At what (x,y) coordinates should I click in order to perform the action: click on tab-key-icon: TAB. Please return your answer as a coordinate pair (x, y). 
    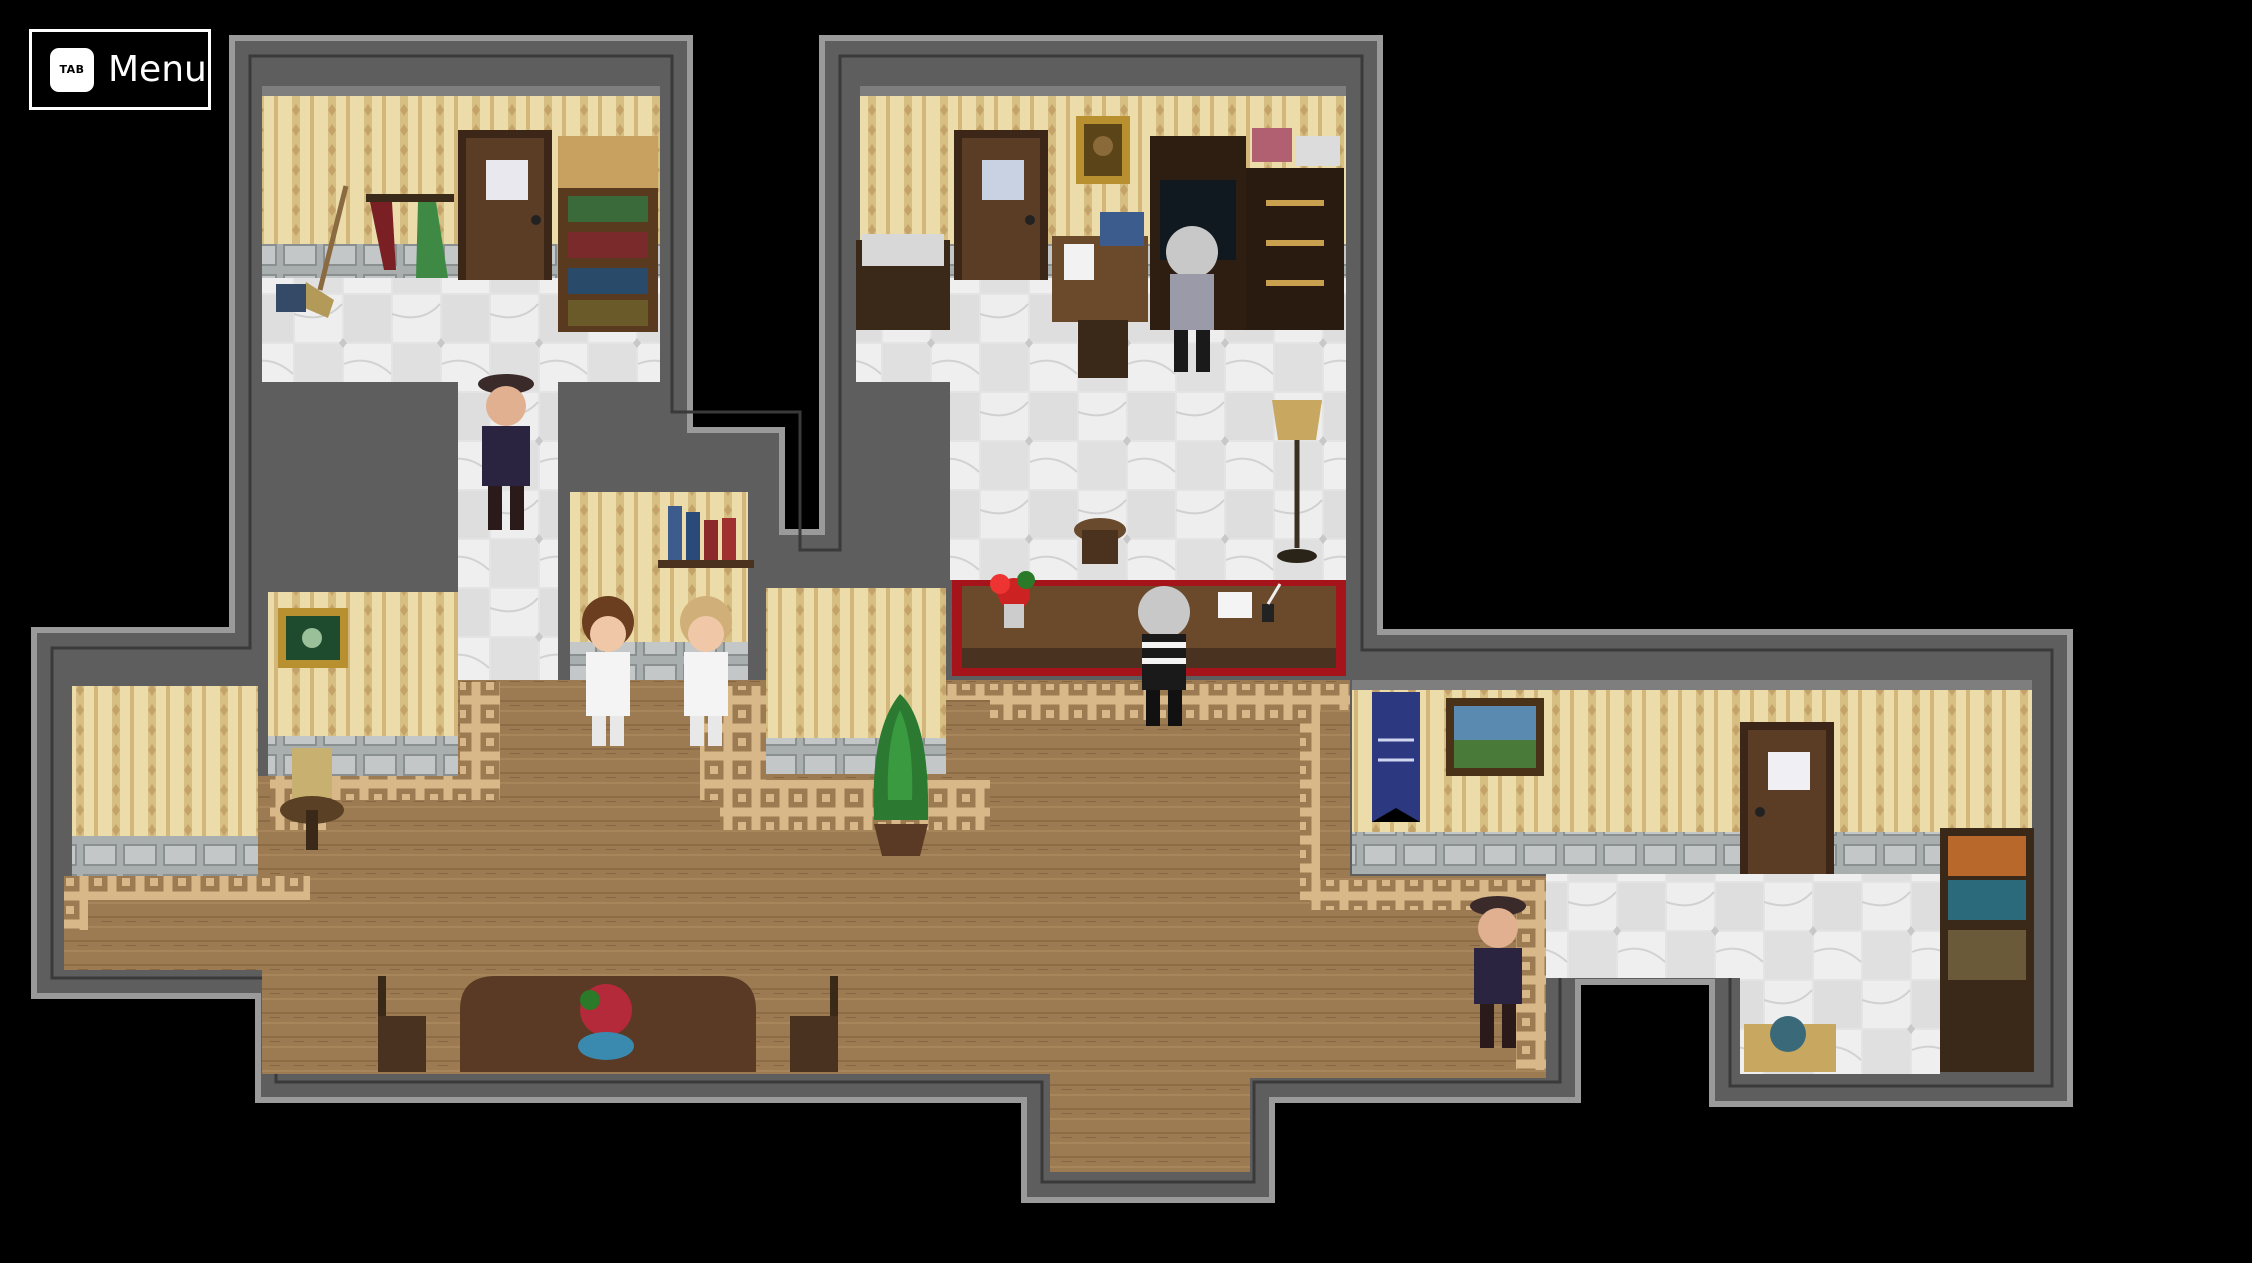
    Looking at the image, I should click on (72, 69).